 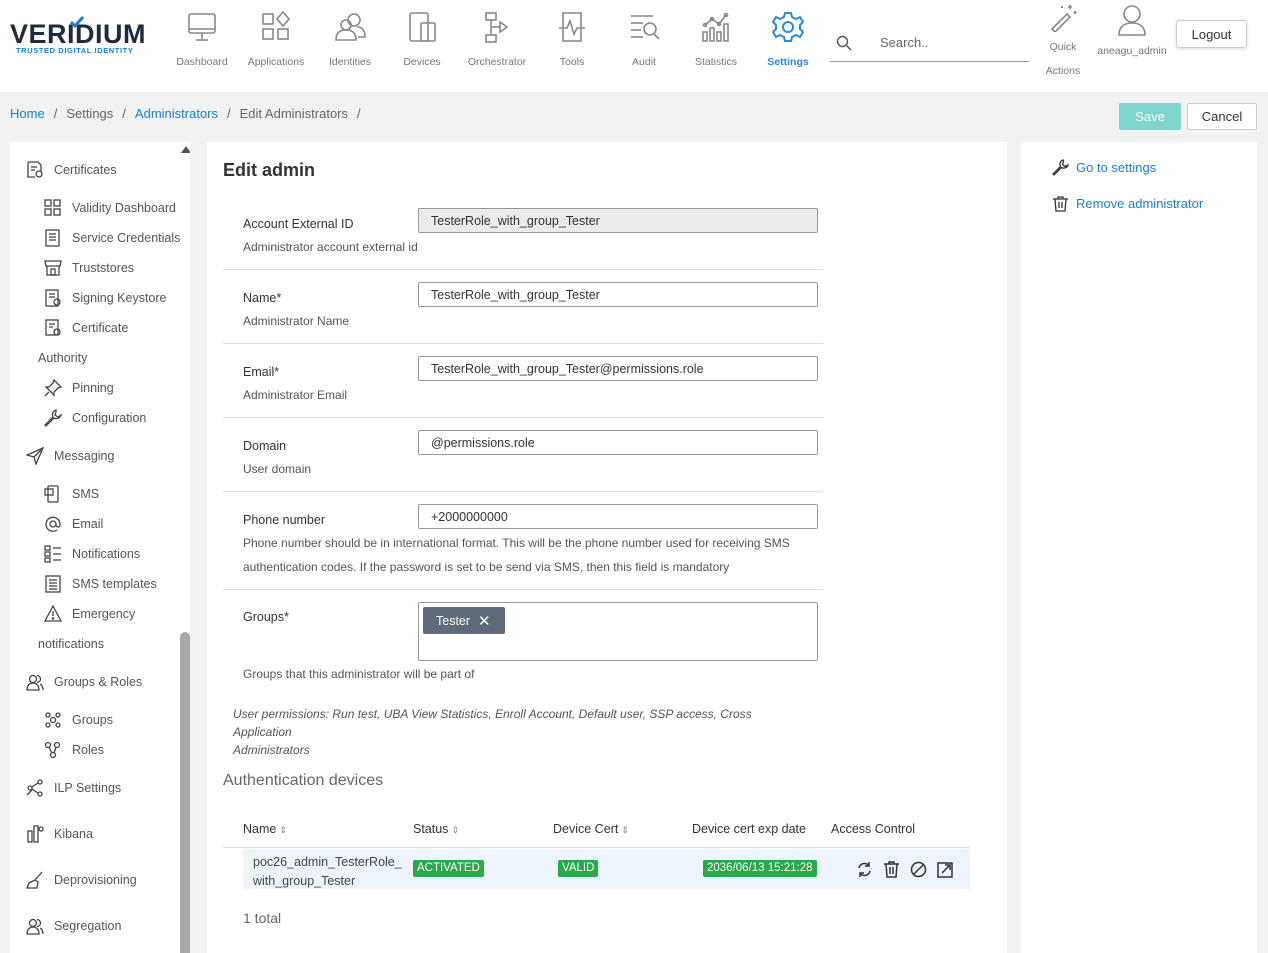 I want to click on sidebar-item-label: Configuration, so click(x=109, y=418).